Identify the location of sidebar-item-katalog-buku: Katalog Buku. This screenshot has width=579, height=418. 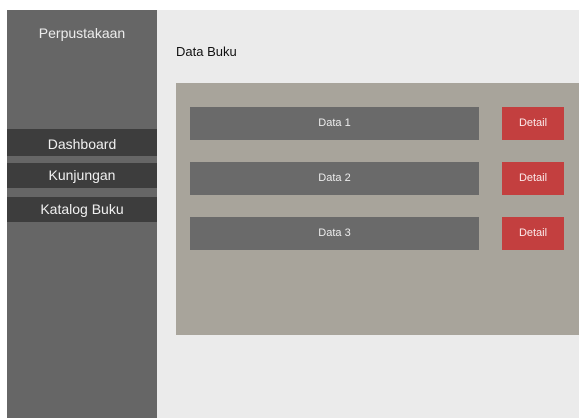
(82, 209).